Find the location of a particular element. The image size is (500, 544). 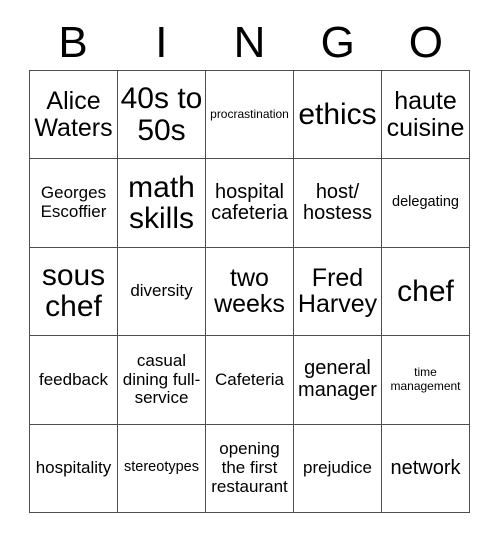

bingo-cell-text: hospitality is located at coordinates (73, 467).